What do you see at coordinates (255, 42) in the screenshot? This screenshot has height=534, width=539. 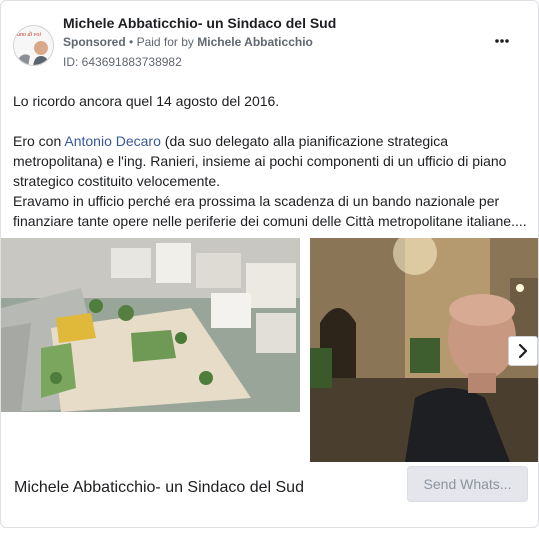 I see `paid-for-by: Michele Abbaticchio` at bounding box center [255, 42].